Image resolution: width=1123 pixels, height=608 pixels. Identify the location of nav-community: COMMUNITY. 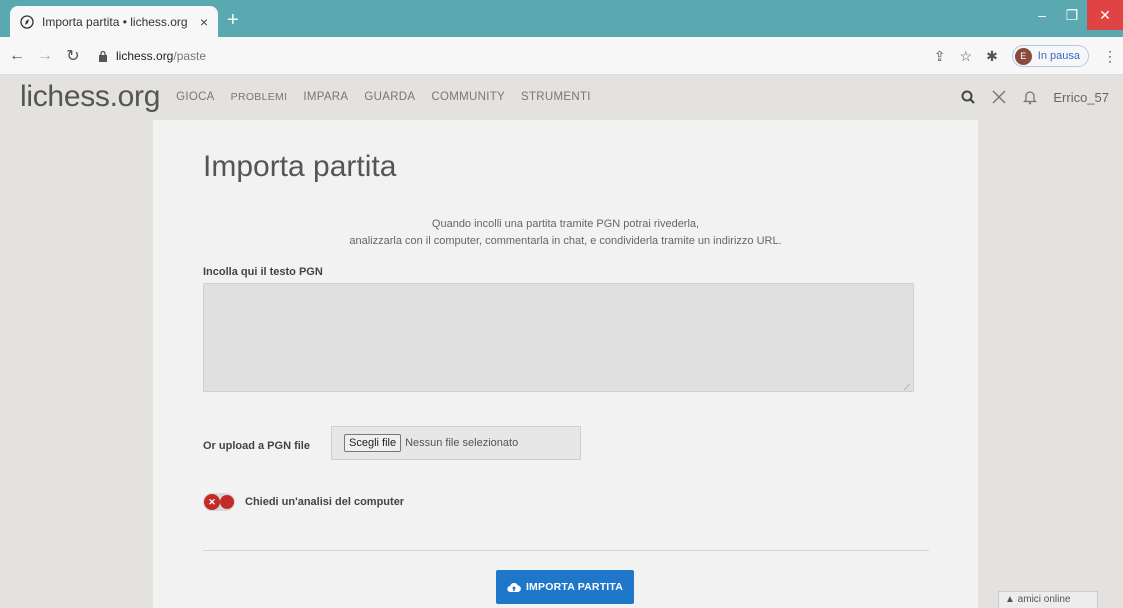
(468, 97).